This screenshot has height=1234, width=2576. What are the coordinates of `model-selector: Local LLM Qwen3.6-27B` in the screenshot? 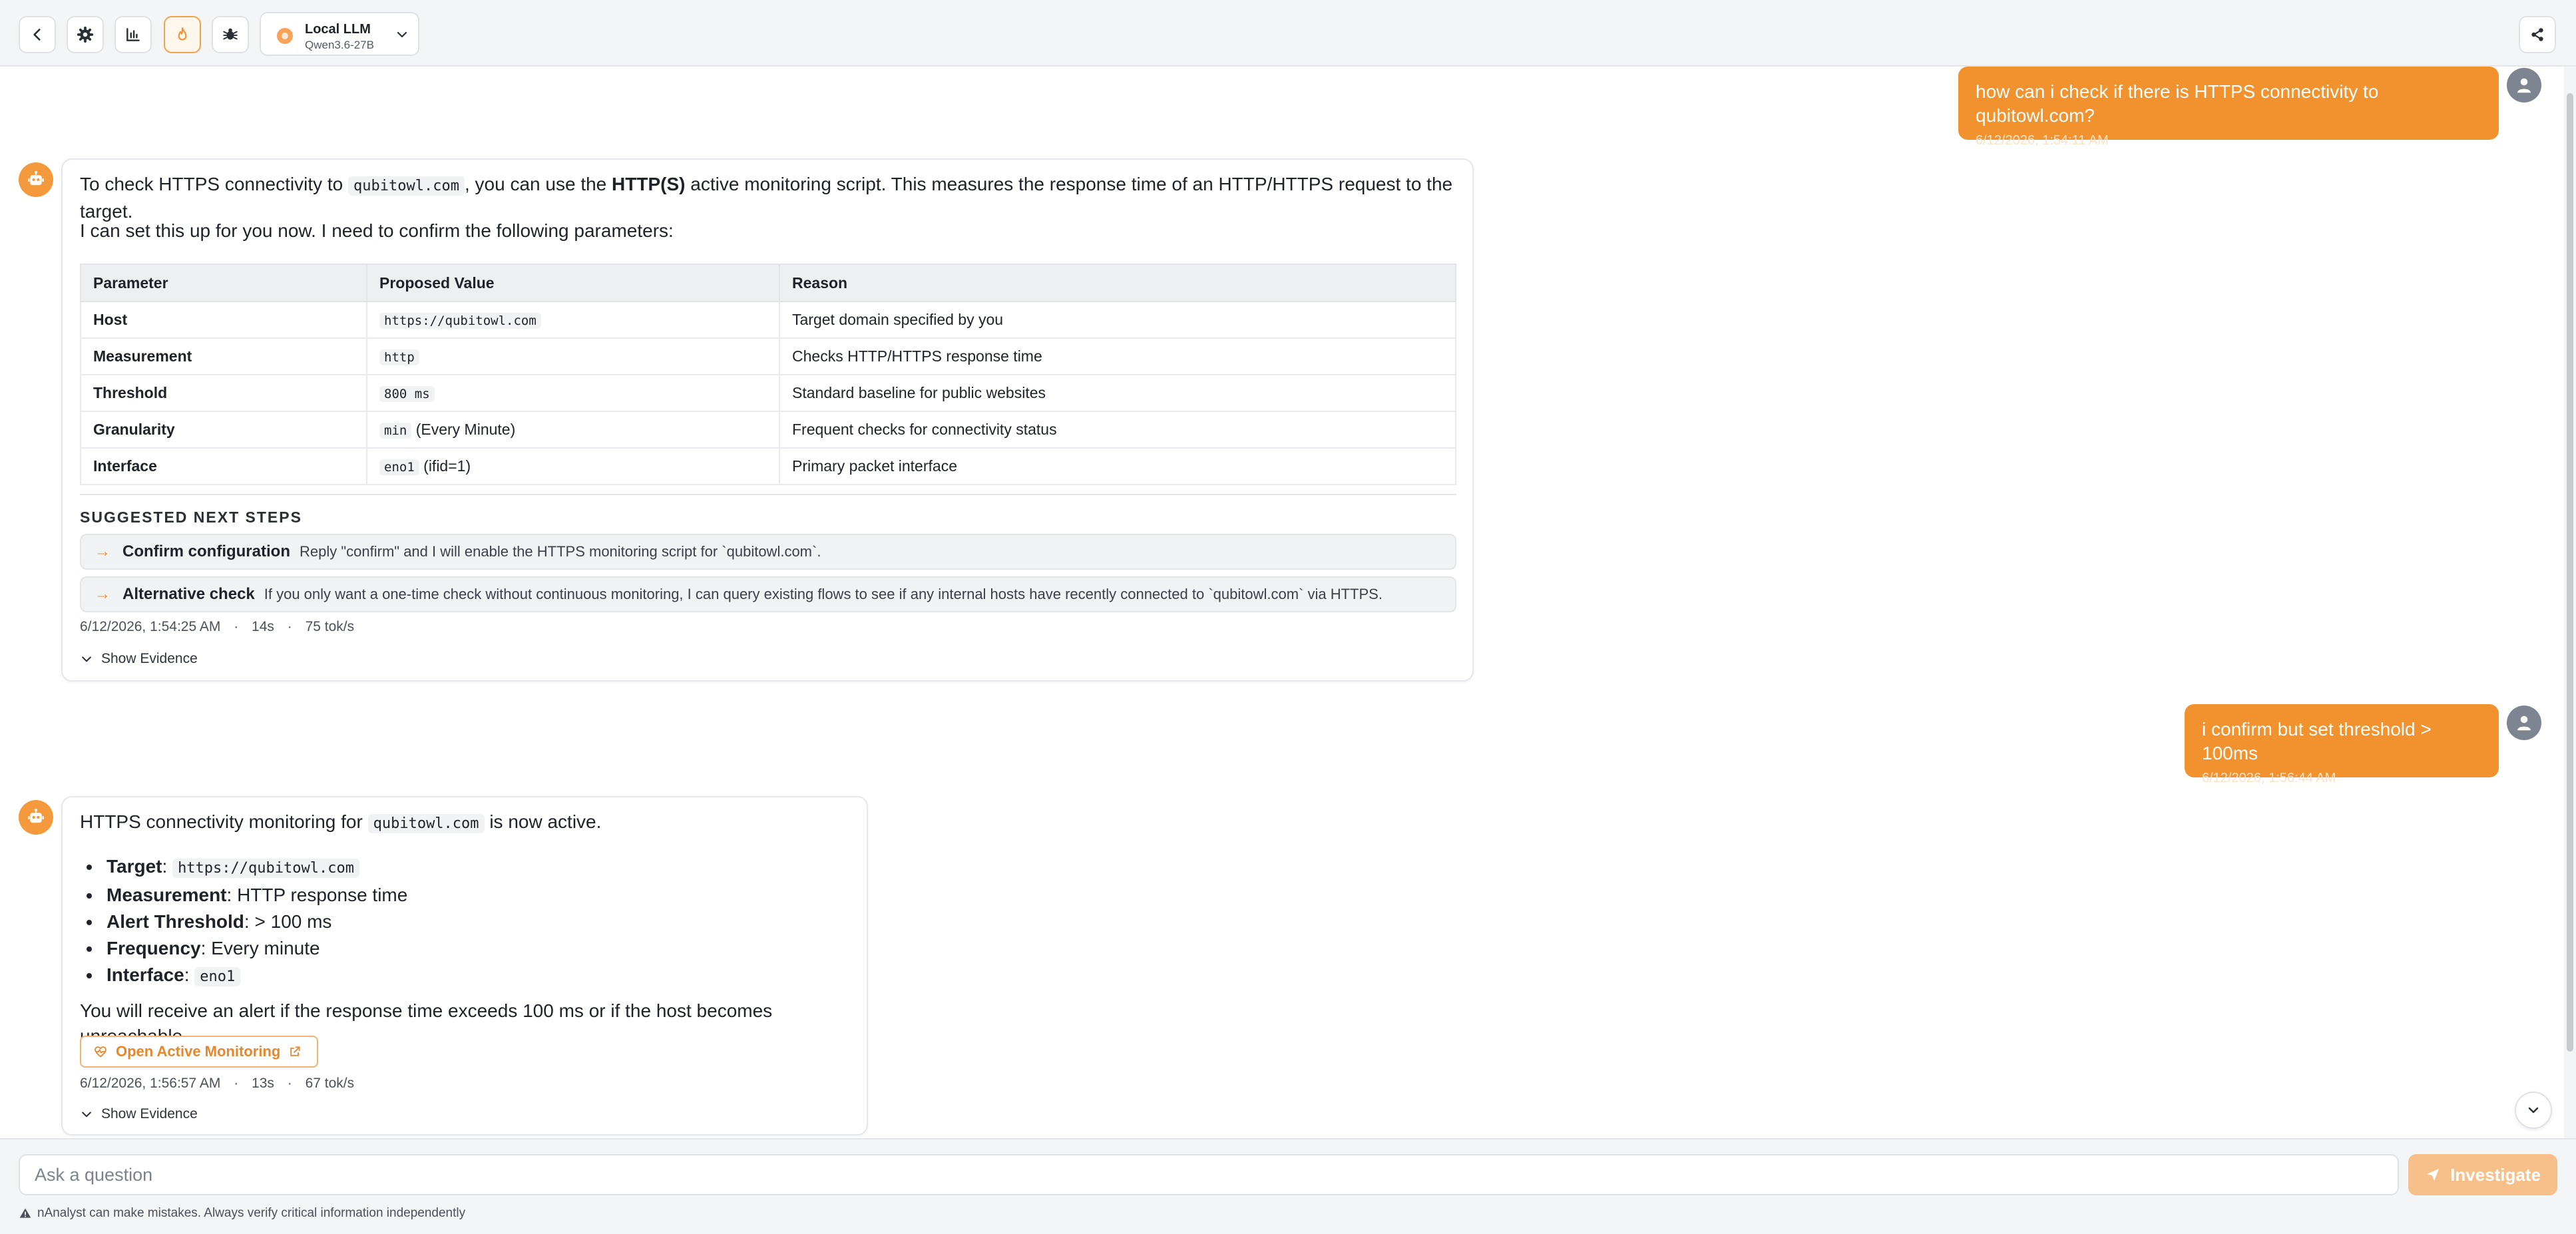 It's located at (339, 34).